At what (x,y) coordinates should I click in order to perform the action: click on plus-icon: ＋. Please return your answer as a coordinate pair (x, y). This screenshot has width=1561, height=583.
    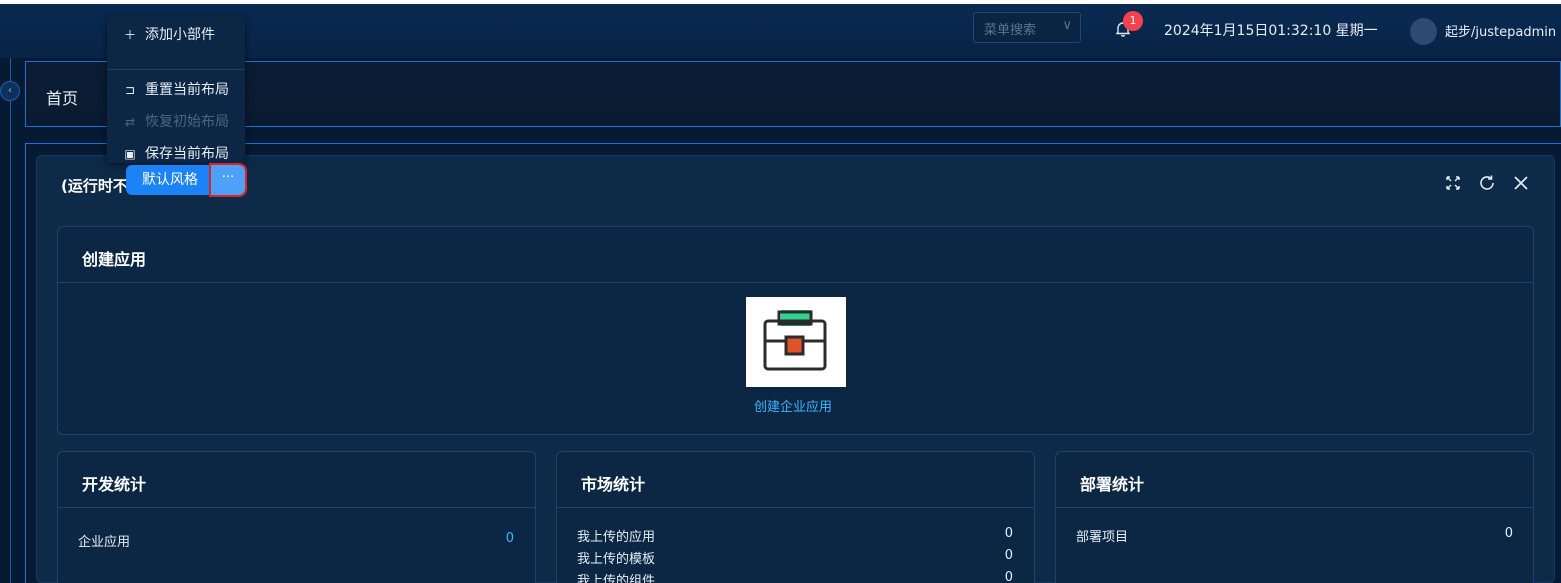
    Looking at the image, I should click on (129, 35).